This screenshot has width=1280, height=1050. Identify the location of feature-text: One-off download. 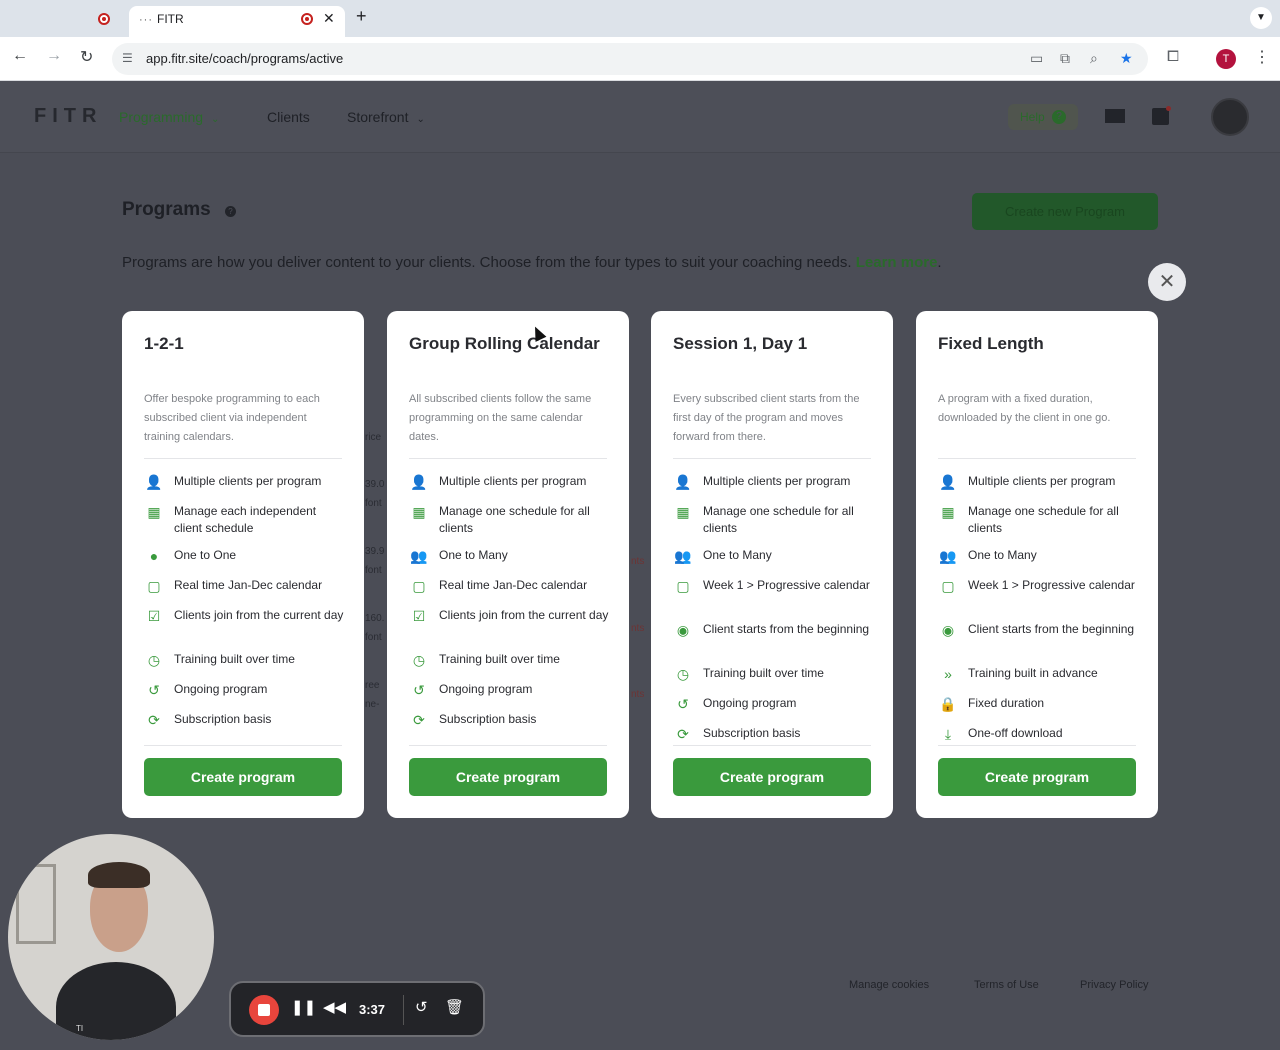
(1015, 733).